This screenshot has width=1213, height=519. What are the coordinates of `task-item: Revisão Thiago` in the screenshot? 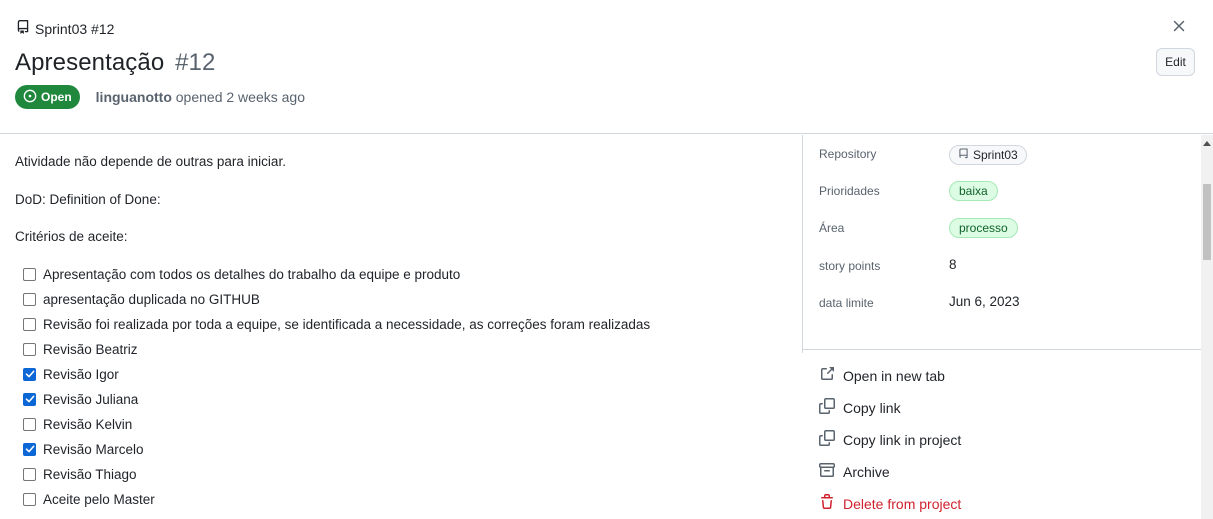 It's located at (80, 474).